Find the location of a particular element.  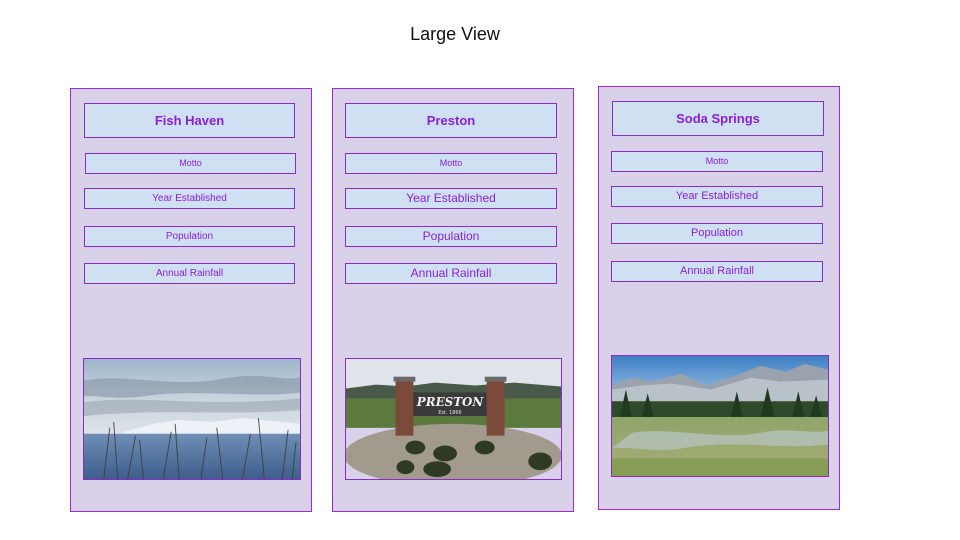

page-title: Large View is located at coordinates (455, 34).